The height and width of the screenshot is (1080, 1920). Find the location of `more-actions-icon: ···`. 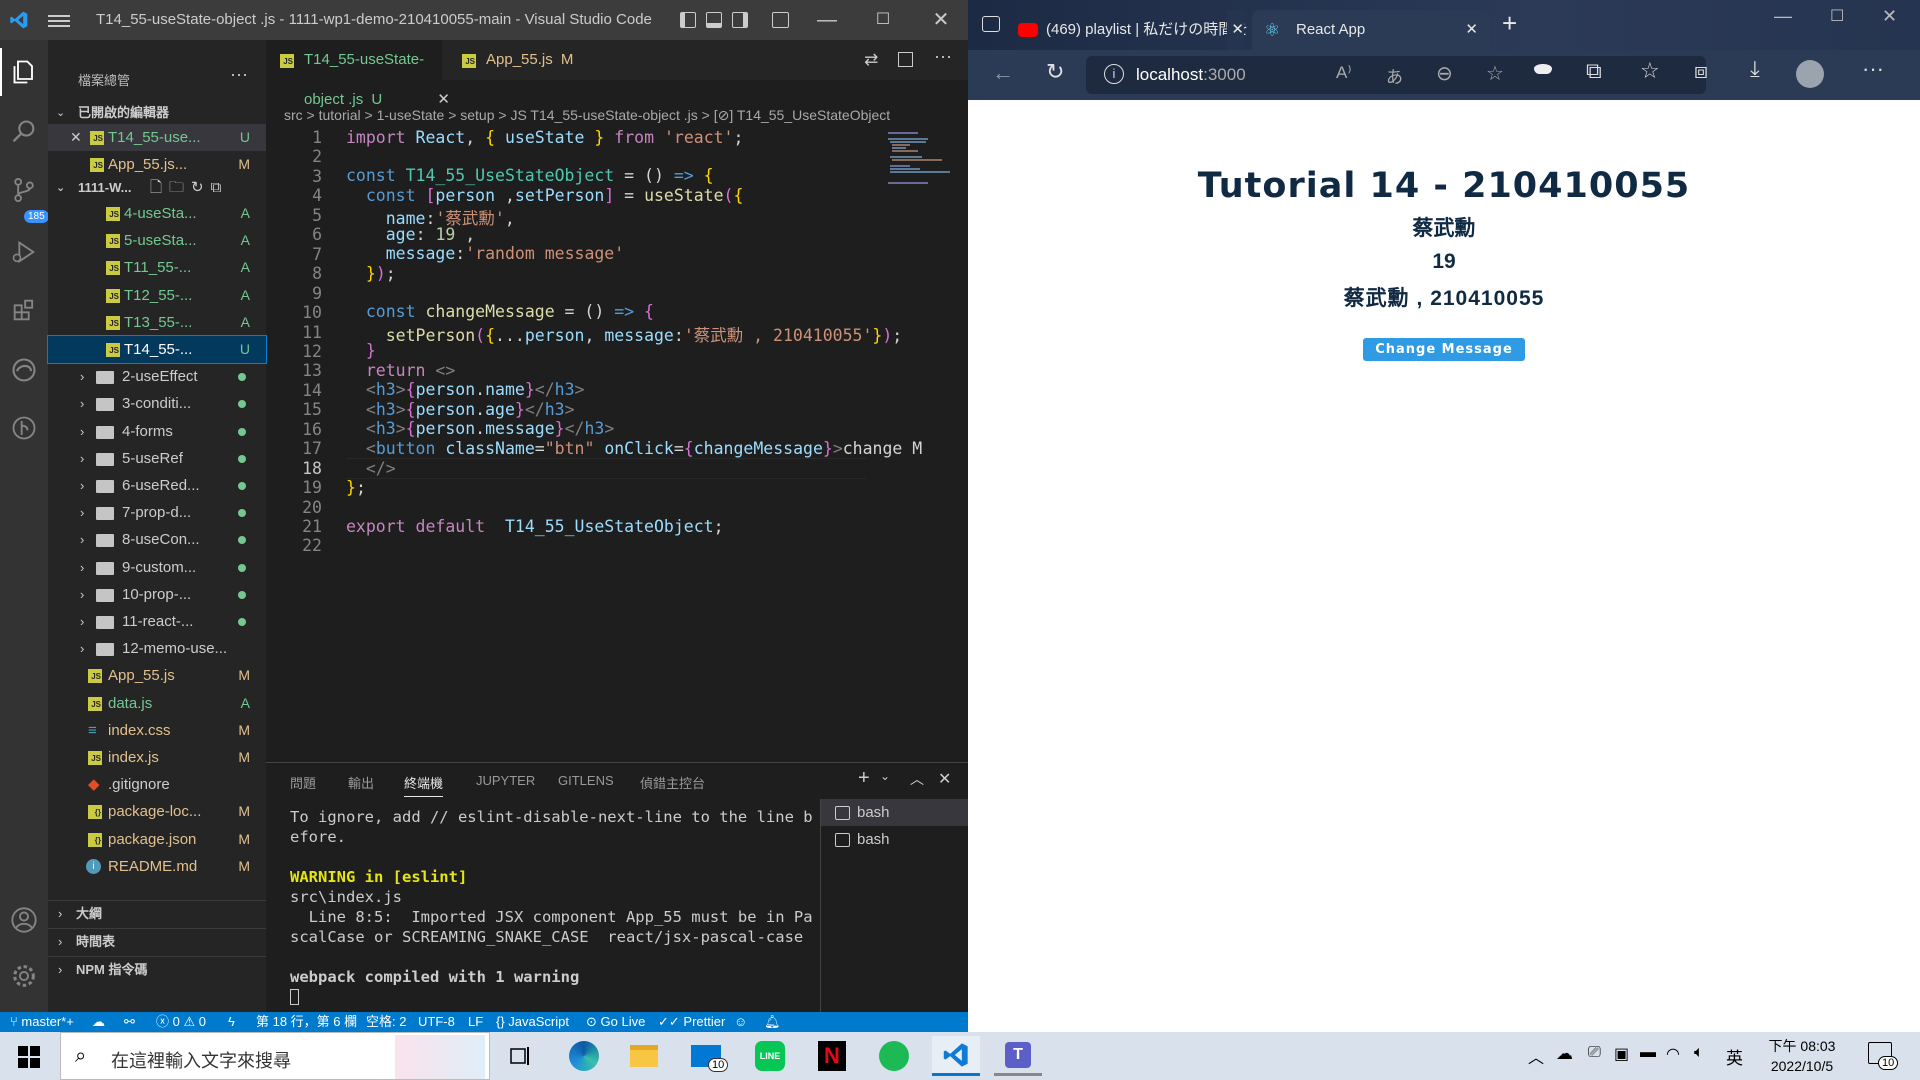

more-actions-icon: ··· is located at coordinates (239, 74).